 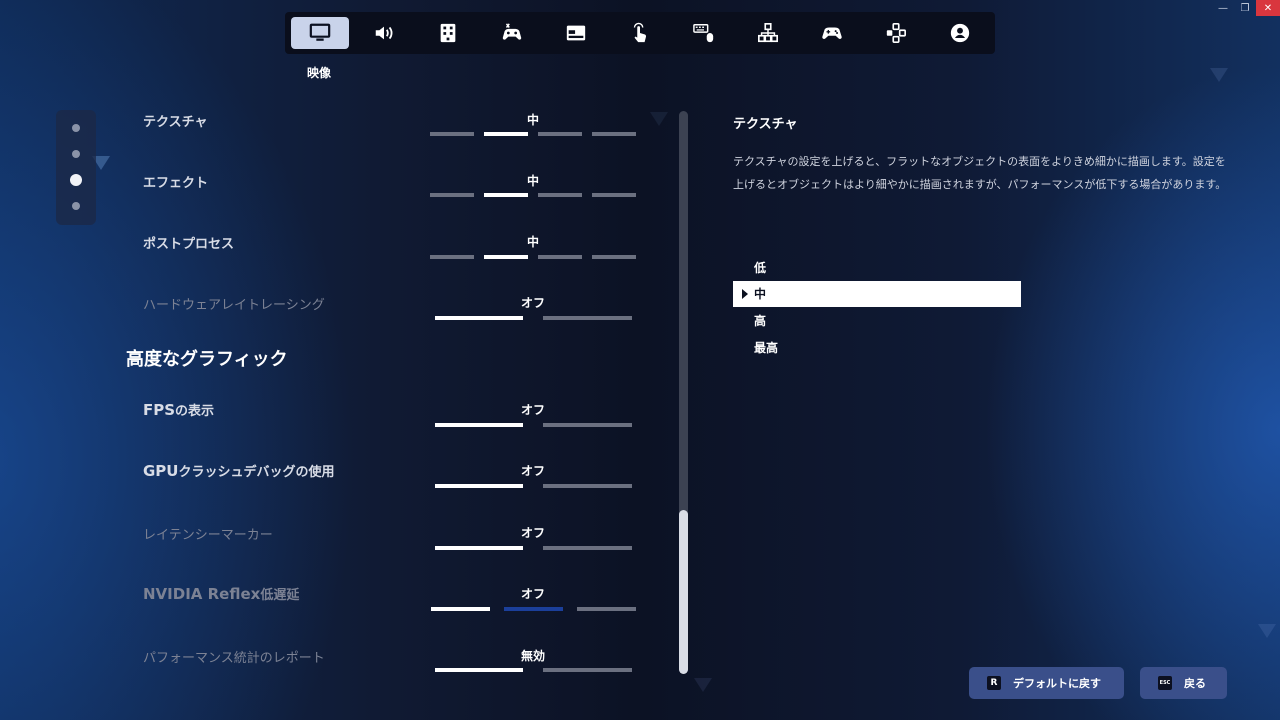 What do you see at coordinates (877, 268) in the screenshot?
I see `option-low: 低` at bounding box center [877, 268].